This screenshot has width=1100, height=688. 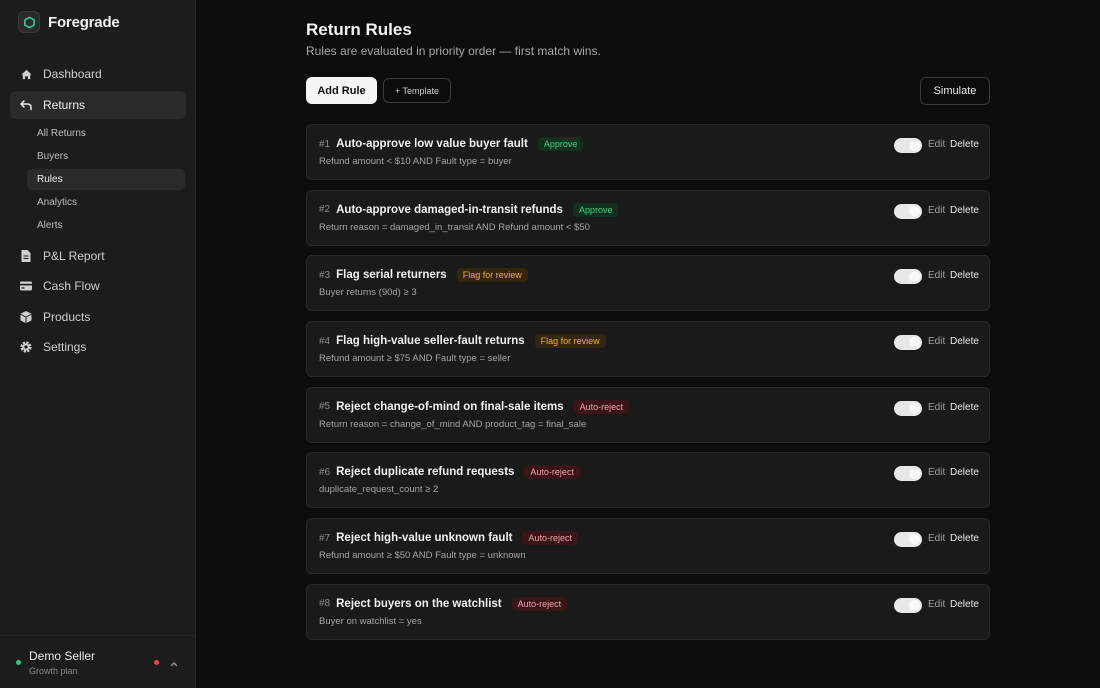 What do you see at coordinates (341, 90) in the screenshot?
I see `add-rule-button: Add Rule` at bounding box center [341, 90].